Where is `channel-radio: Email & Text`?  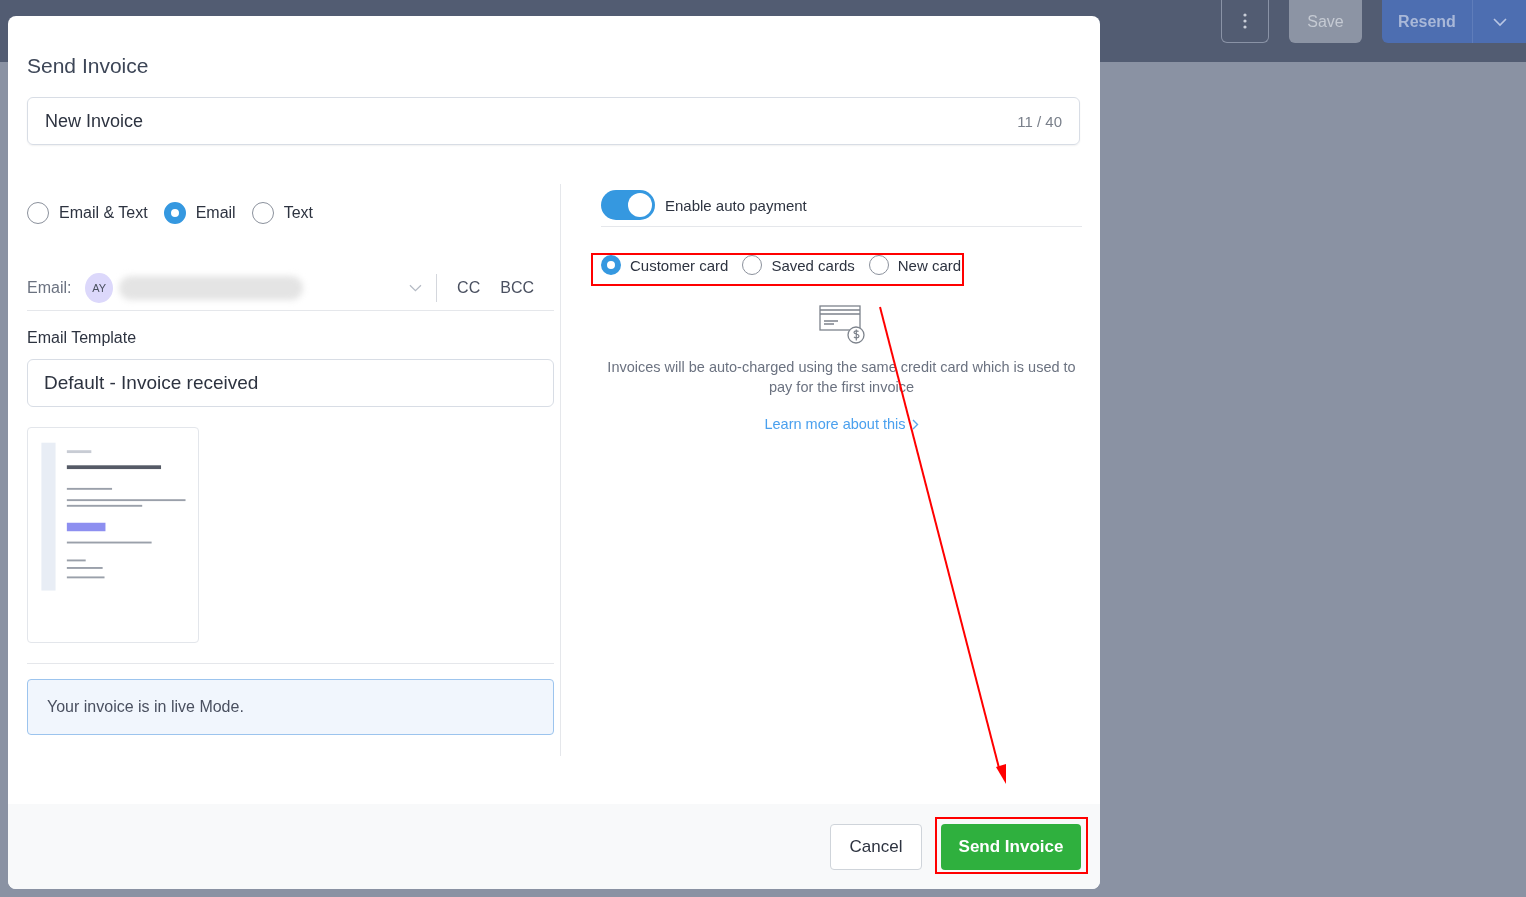
channel-radio: Email & Text is located at coordinates (87, 213).